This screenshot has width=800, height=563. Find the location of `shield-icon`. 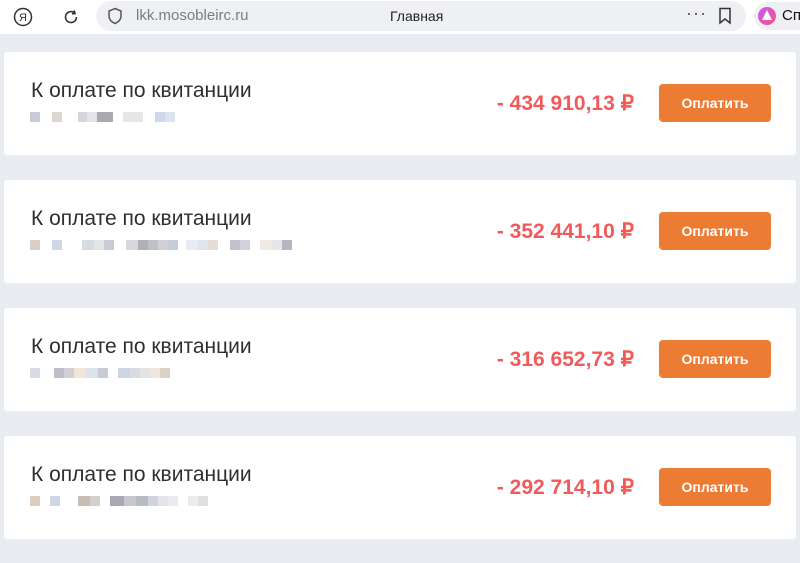

shield-icon is located at coordinates (115, 16).